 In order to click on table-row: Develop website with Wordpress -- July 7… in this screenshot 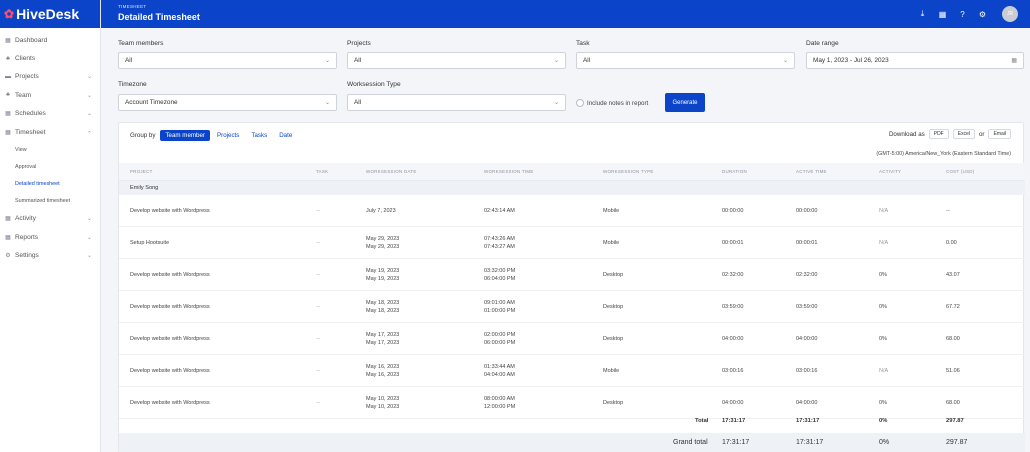, I will do `click(572, 211)`.